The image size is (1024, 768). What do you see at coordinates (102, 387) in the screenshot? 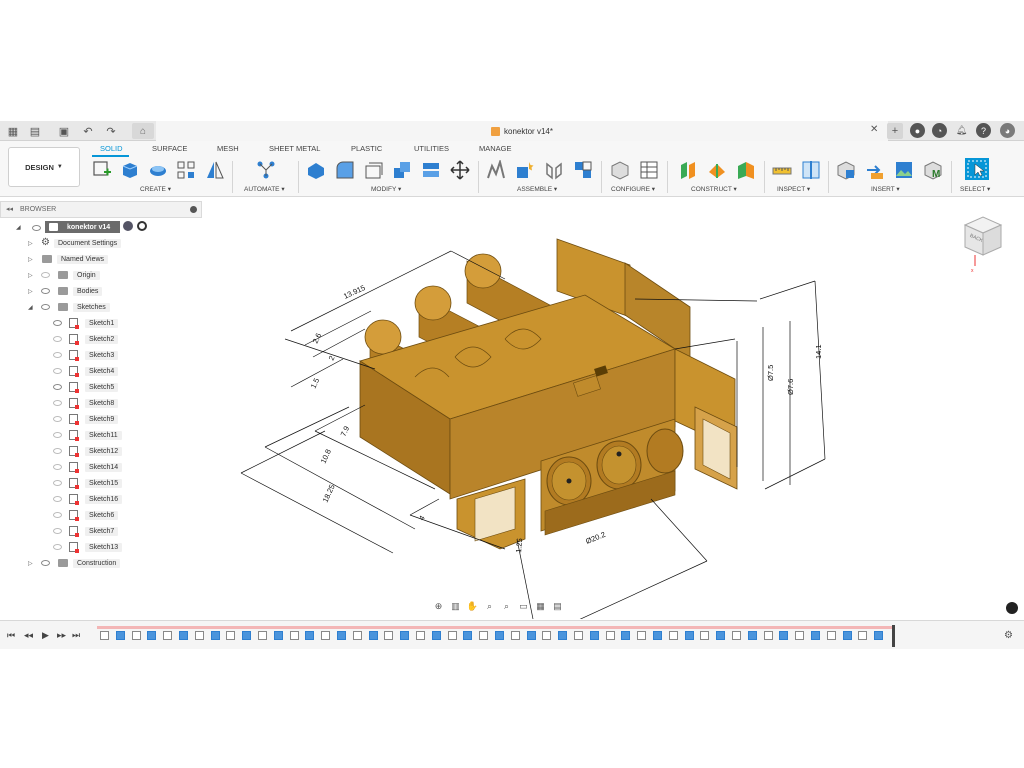
I see `browser-node-sketch: Sketch5` at bounding box center [102, 387].